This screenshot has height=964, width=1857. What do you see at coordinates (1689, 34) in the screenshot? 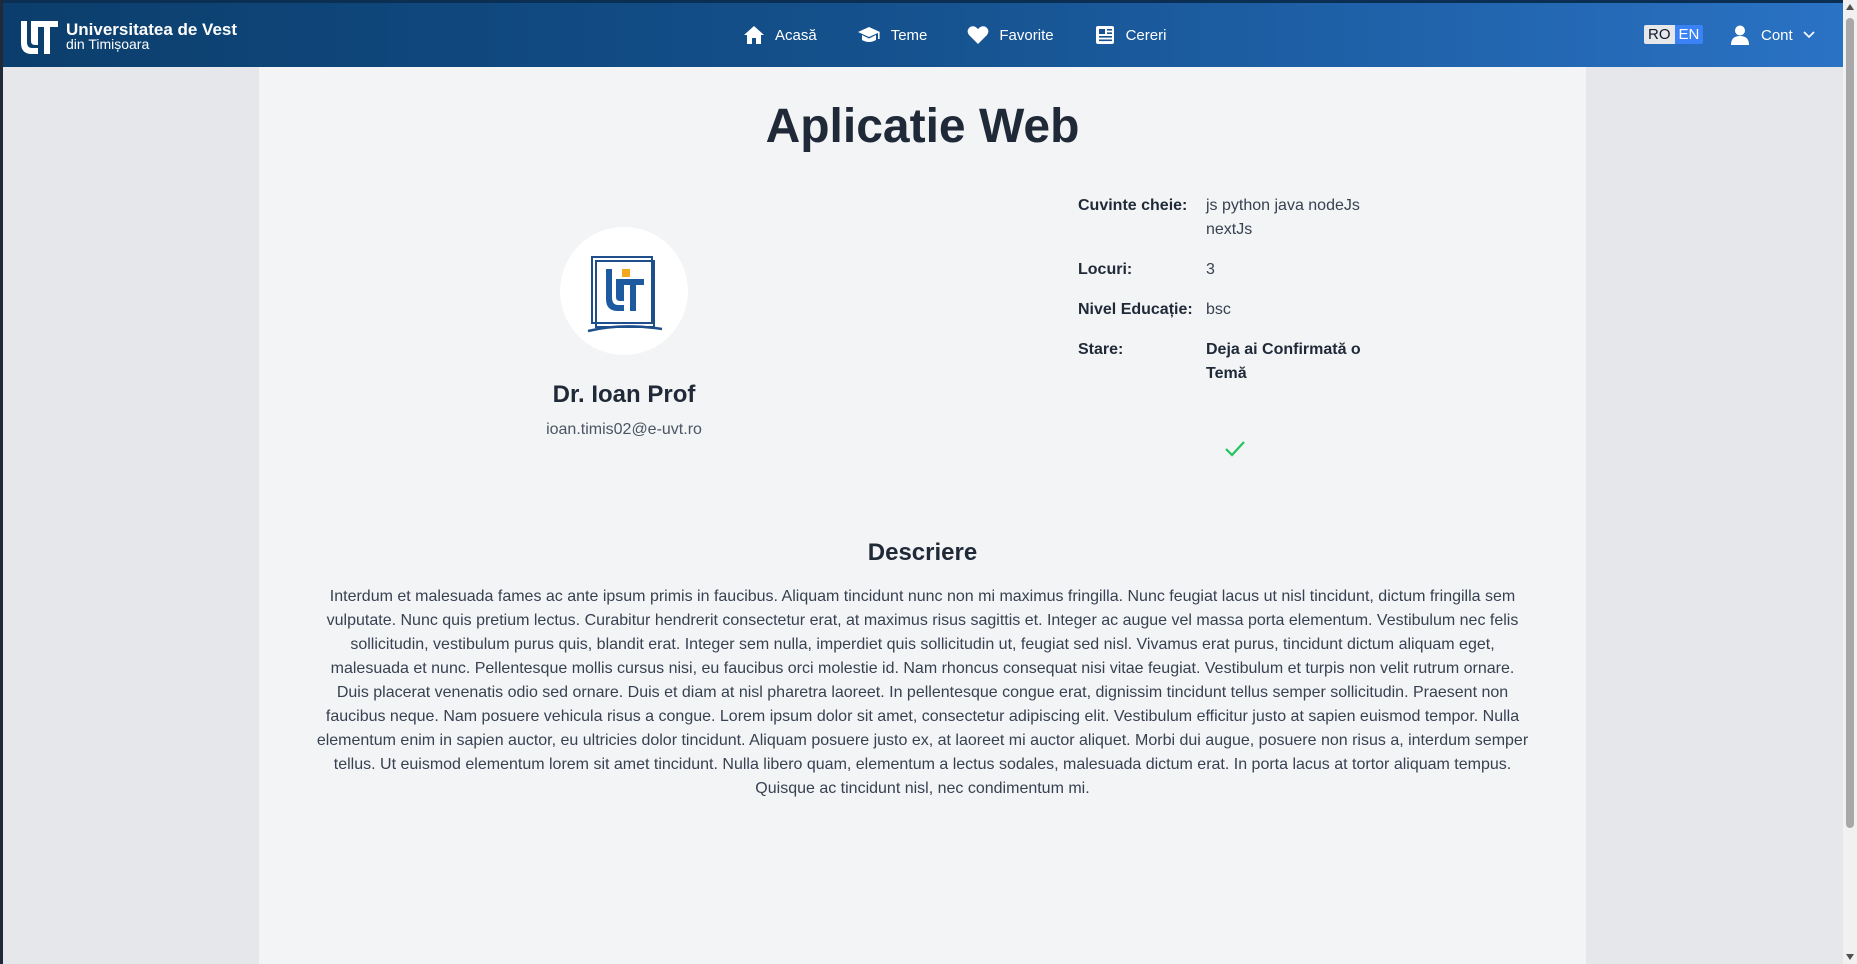
I see `lang-en-button: EN` at bounding box center [1689, 34].